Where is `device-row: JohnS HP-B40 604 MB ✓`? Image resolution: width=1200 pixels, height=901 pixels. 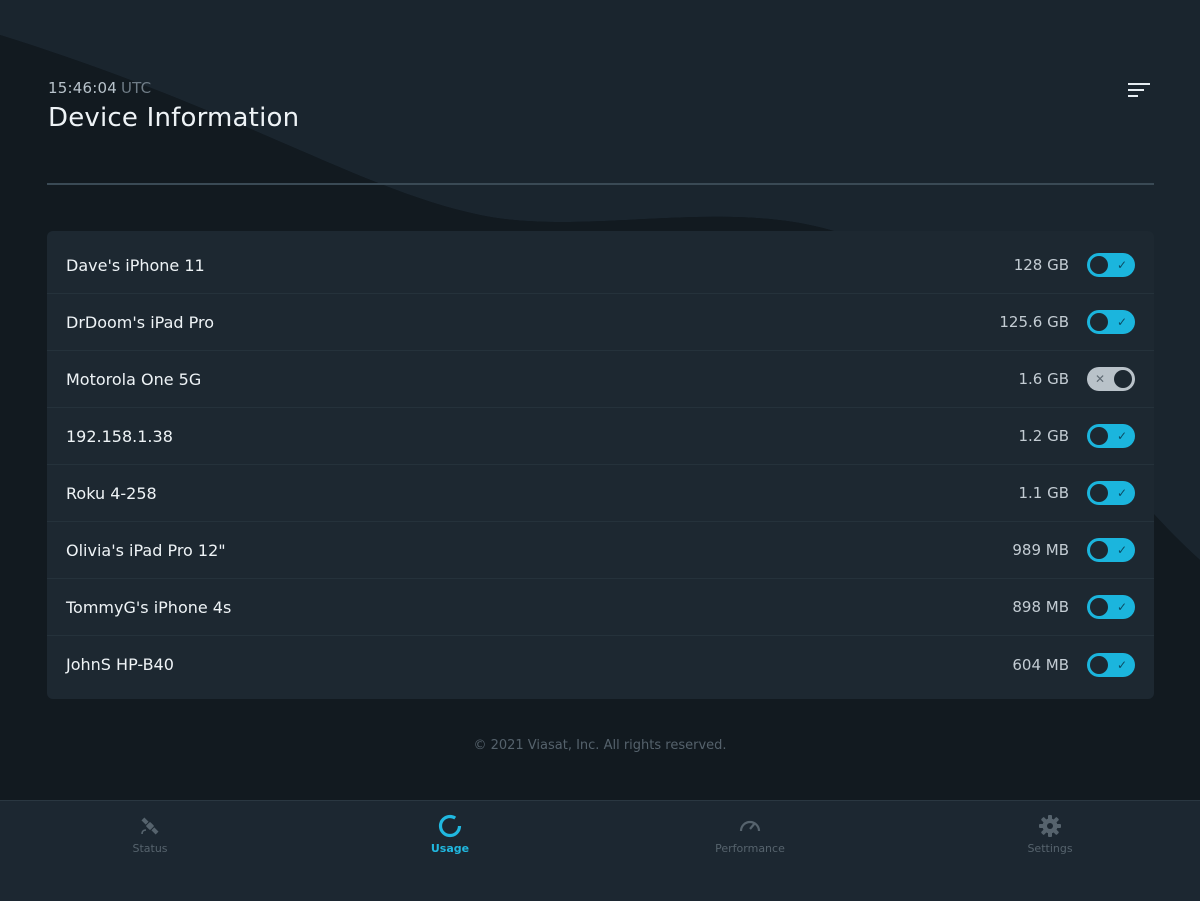 device-row: JohnS HP-B40 604 MB ✓ is located at coordinates (600, 664).